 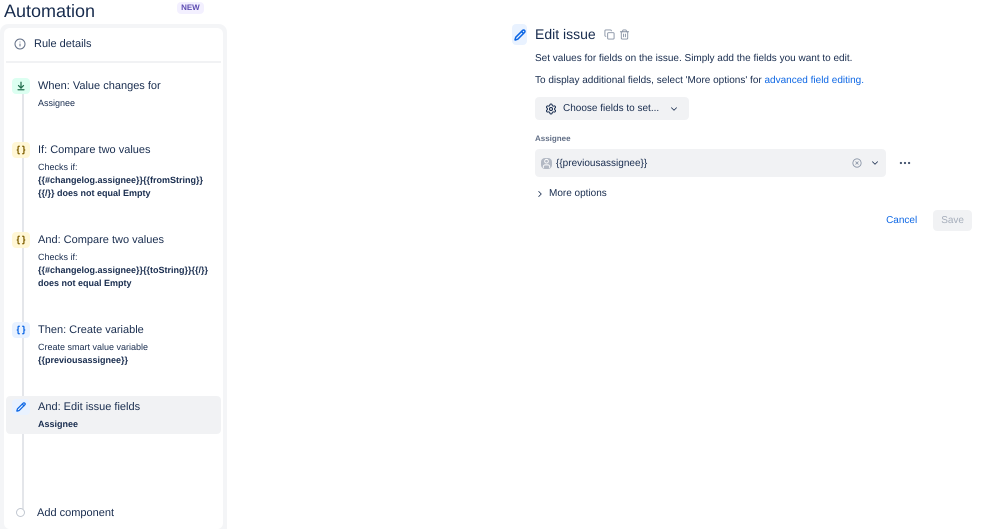 I want to click on step-detail: {{previousassignee}}, so click(x=84, y=360).